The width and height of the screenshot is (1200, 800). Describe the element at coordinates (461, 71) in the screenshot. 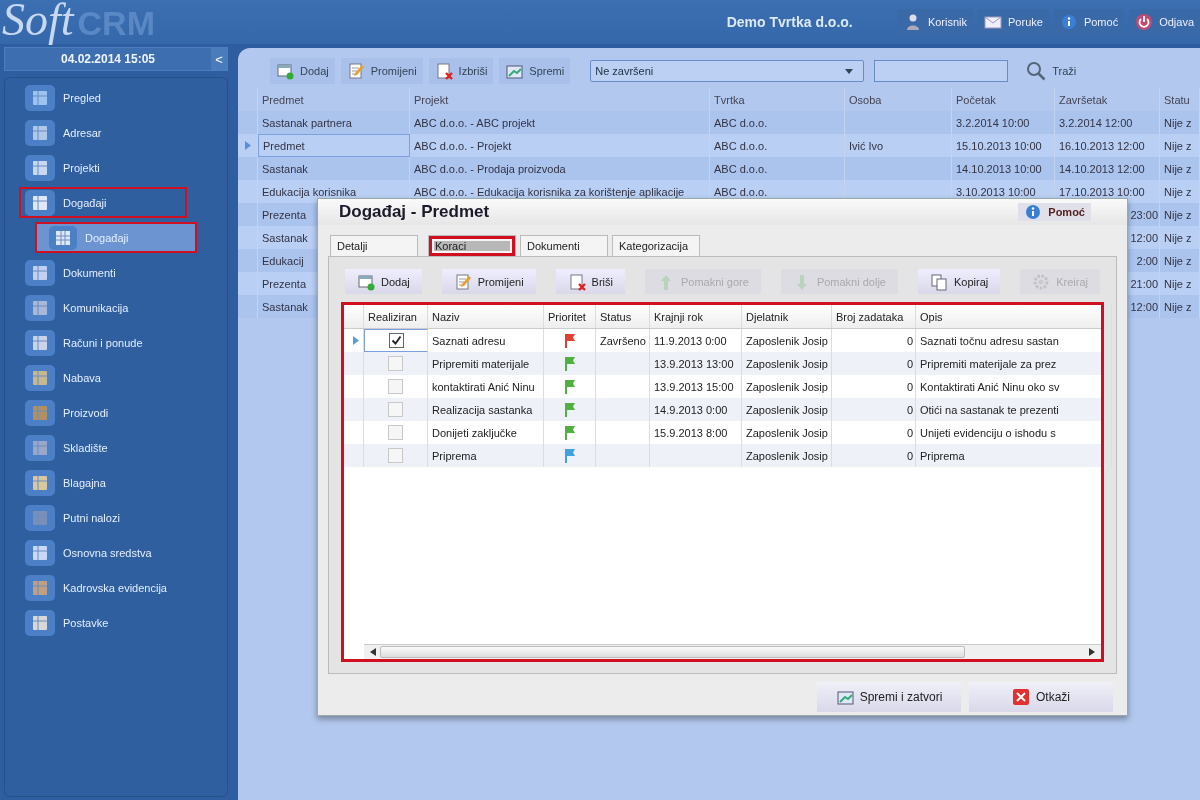

I see `toolbar-button: Izbriši` at that location.